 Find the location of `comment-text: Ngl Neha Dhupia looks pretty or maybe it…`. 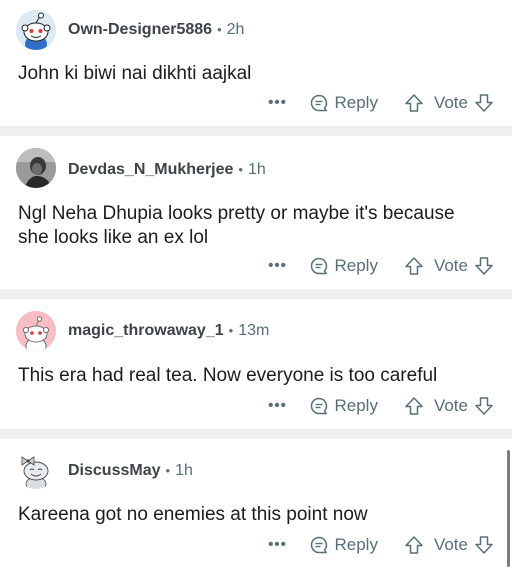

comment-text: Ngl Neha Dhupia looks pretty or maybe it… is located at coordinates (236, 225).